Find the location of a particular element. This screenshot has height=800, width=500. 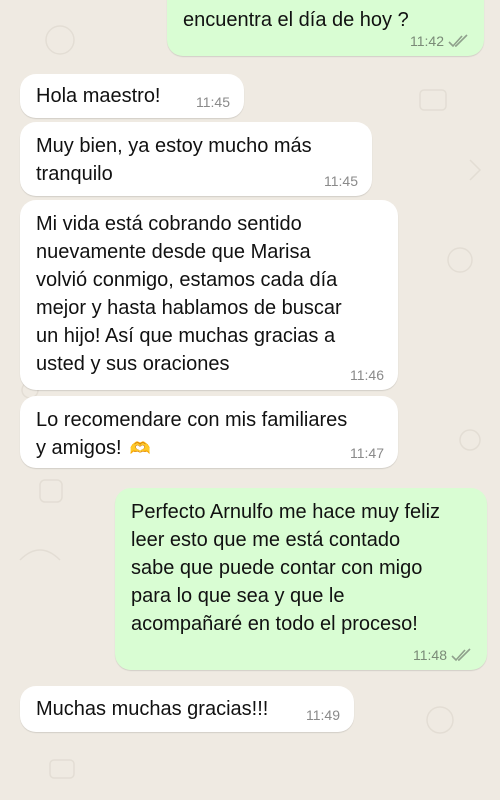

message-meta: 11:46 is located at coordinates (367, 375).